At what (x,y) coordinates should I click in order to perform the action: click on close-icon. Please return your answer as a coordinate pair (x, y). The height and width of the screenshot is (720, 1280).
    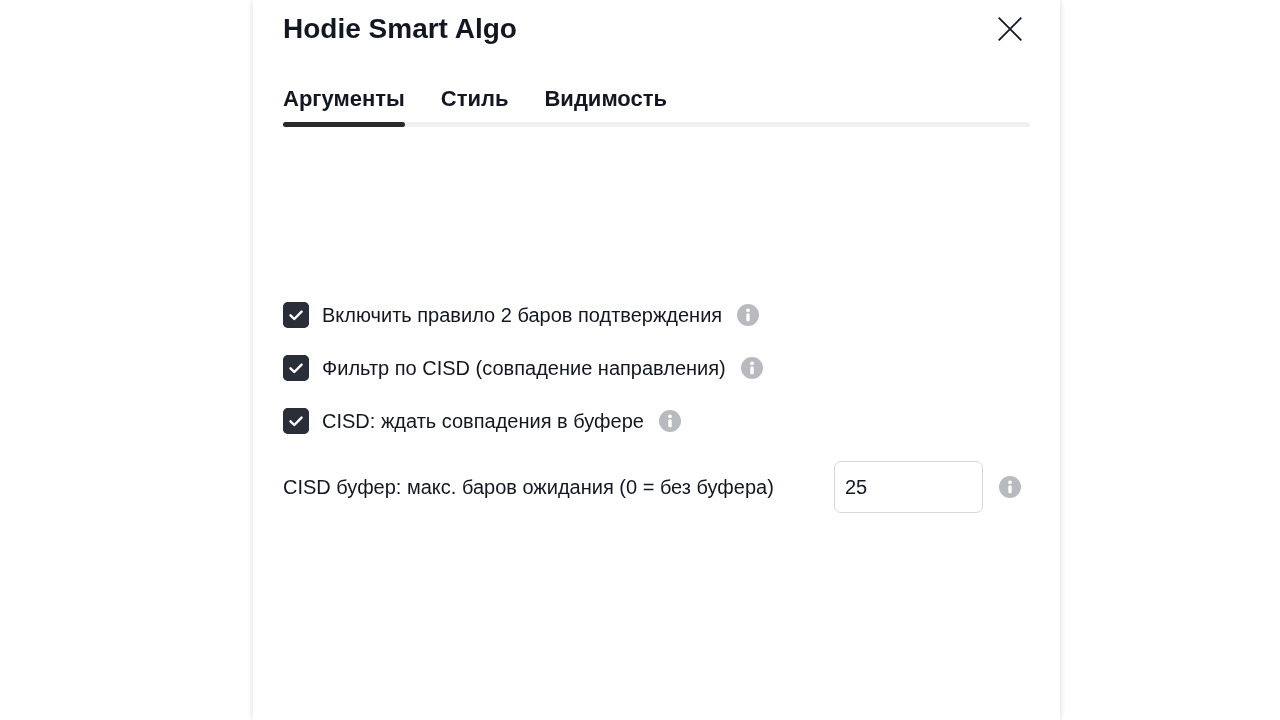
    Looking at the image, I should click on (1010, 29).